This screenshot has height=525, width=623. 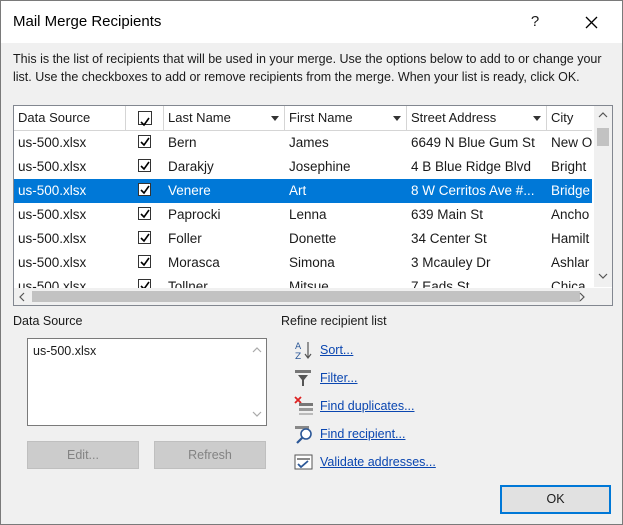 What do you see at coordinates (449, 238) in the screenshot?
I see `cell-street: 34 Center St` at bounding box center [449, 238].